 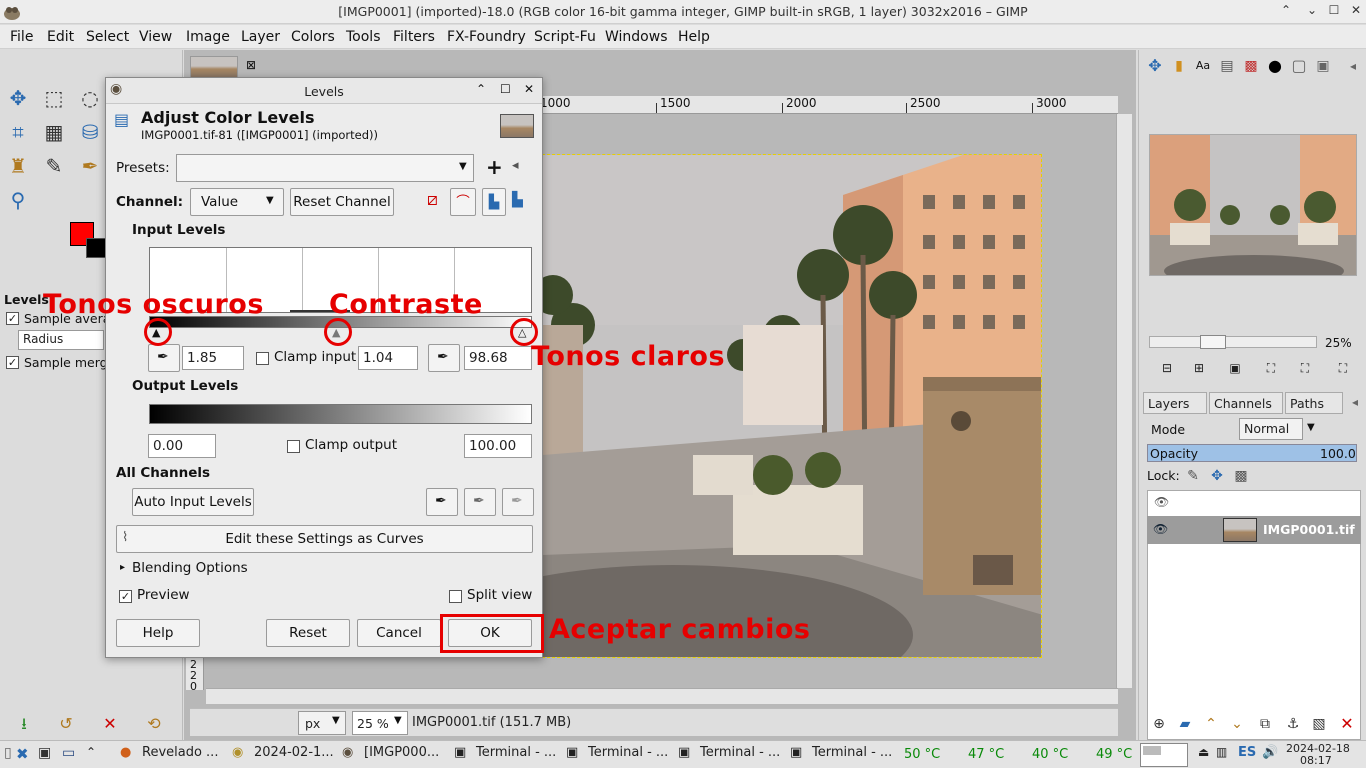 What do you see at coordinates (515, 165) in the screenshot?
I see `presets-menu-icon: ◂` at bounding box center [515, 165].